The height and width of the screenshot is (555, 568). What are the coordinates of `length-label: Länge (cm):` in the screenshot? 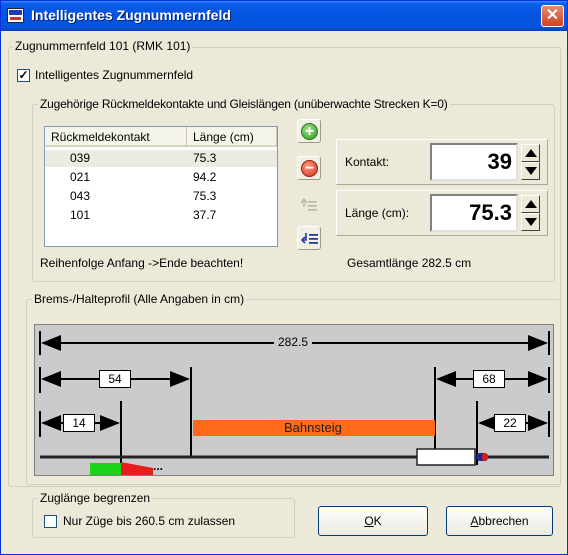 It's located at (377, 213).